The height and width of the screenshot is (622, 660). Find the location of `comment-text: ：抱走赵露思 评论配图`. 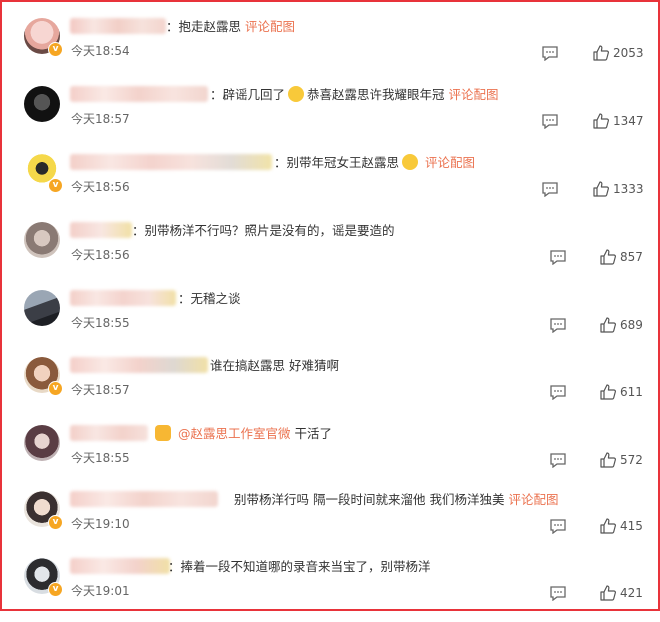

comment-text: ：抱走赵露思 评论配图 is located at coordinates (231, 26).